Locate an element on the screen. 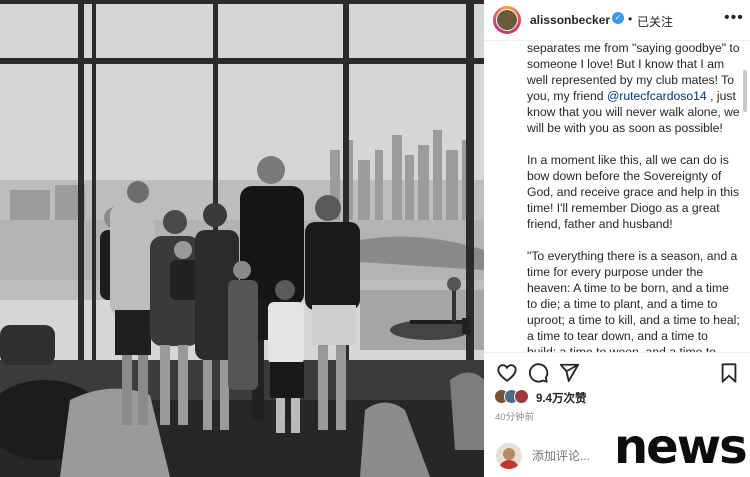 The width and height of the screenshot is (750, 477). bookmark-icon is located at coordinates (729, 373).